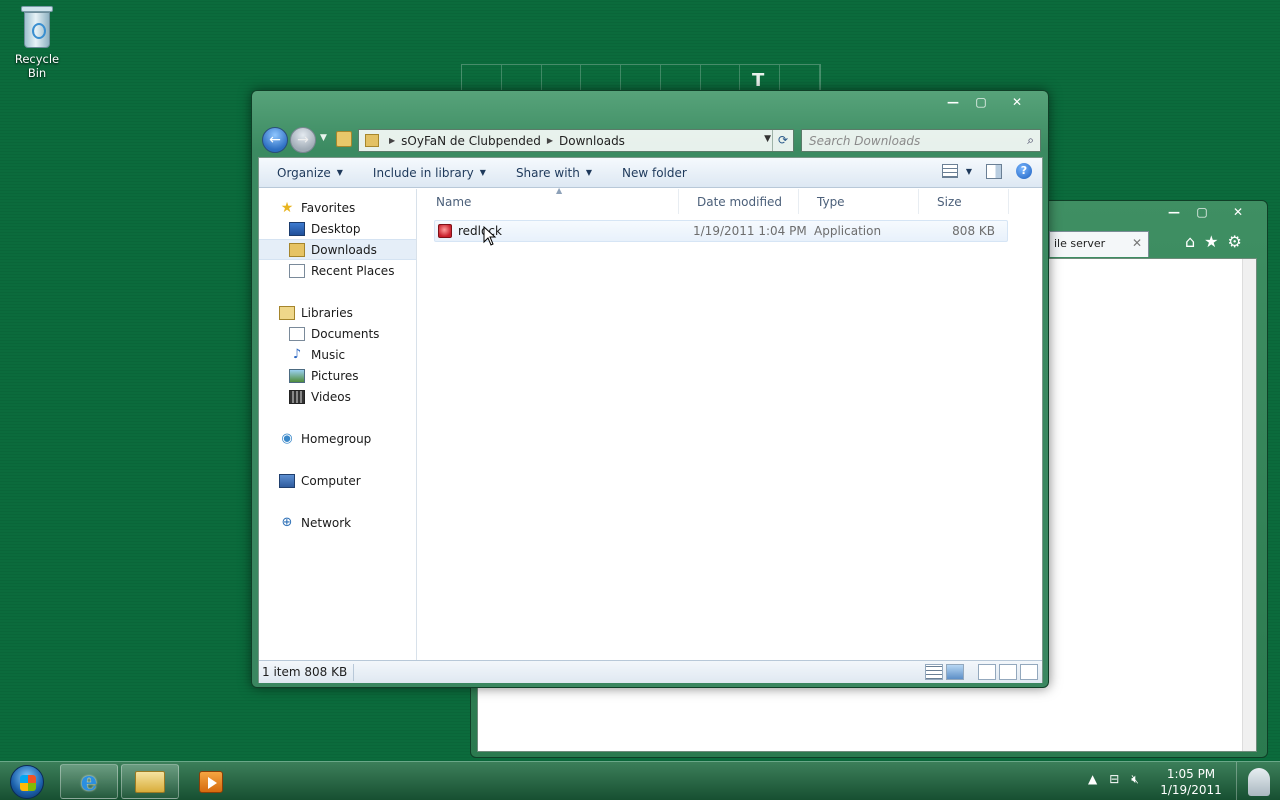 This screenshot has height=800, width=1280. I want to click on nav-downloads: Downloads, so click(337, 249).